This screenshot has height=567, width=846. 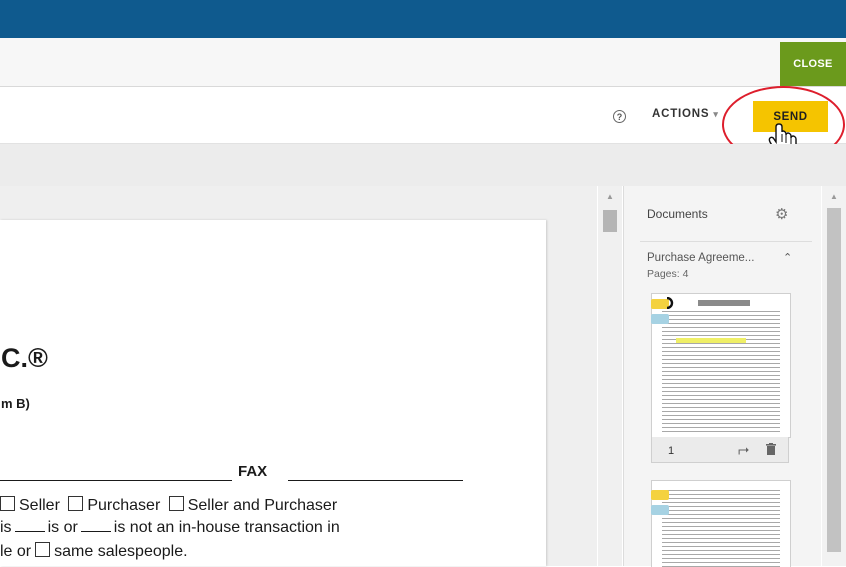 I want to click on panel-scrollbar-thumb, so click(x=834, y=380).